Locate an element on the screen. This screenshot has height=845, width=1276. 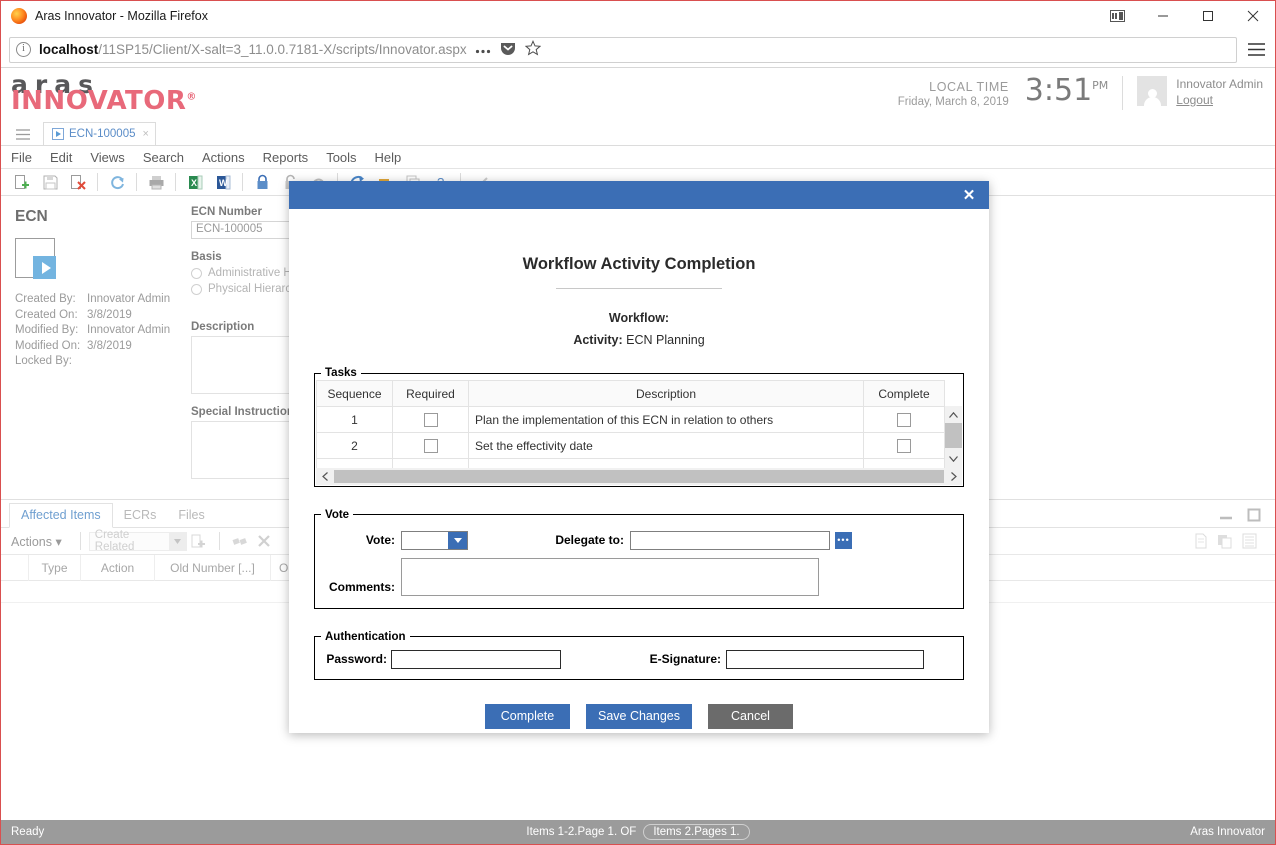
tab-ecrs: ECRs is located at coordinates (140, 515).